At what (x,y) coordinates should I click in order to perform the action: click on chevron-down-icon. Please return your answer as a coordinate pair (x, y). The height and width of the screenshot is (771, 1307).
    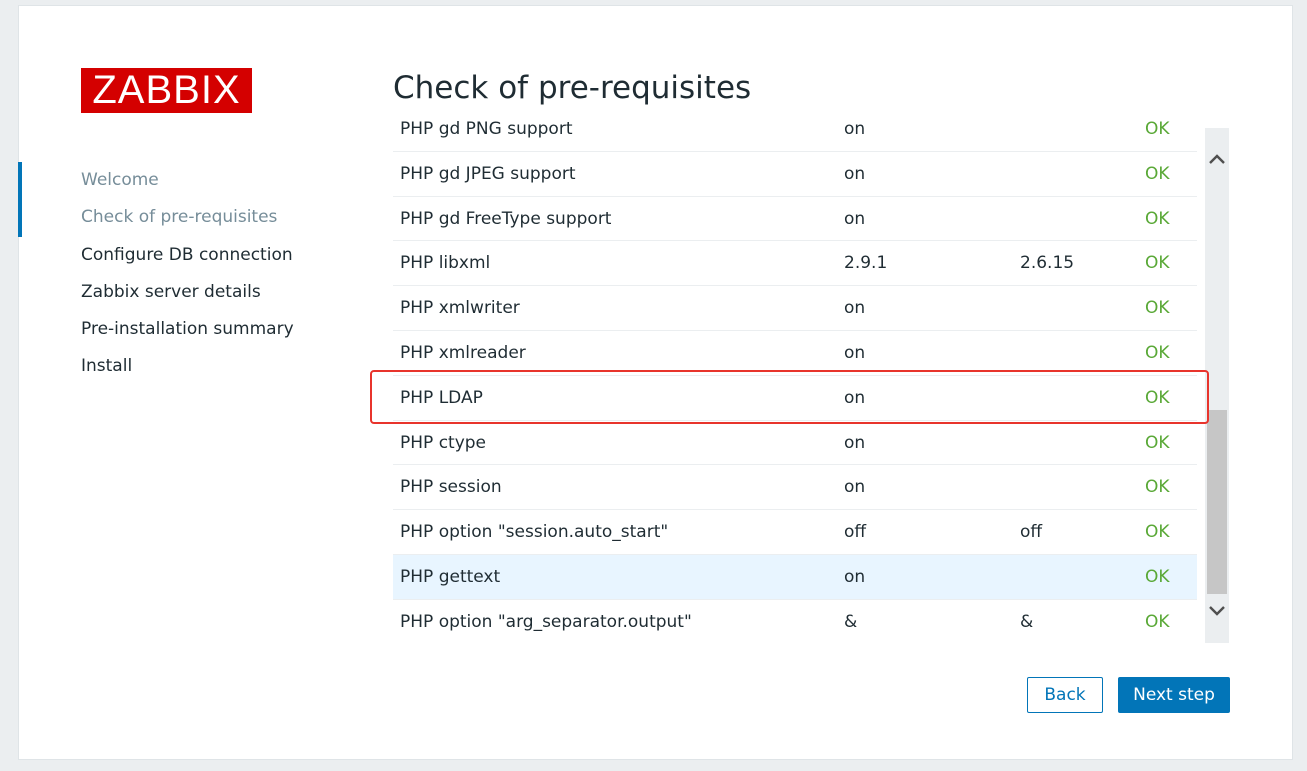
    Looking at the image, I should click on (1217, 611).